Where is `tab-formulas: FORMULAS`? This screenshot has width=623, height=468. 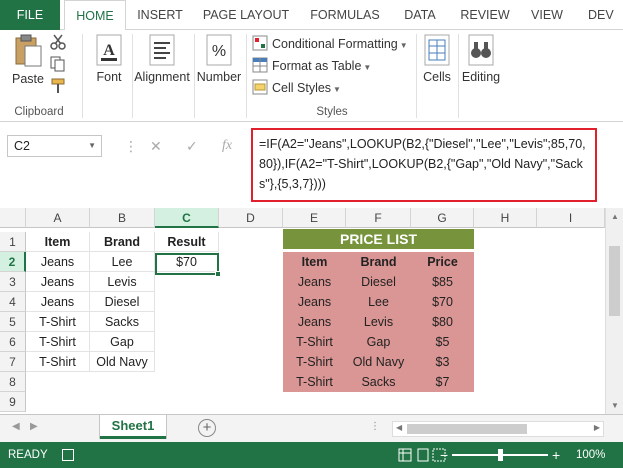
tab-formulas: FORMULAS is located at coordinates (345, 15).